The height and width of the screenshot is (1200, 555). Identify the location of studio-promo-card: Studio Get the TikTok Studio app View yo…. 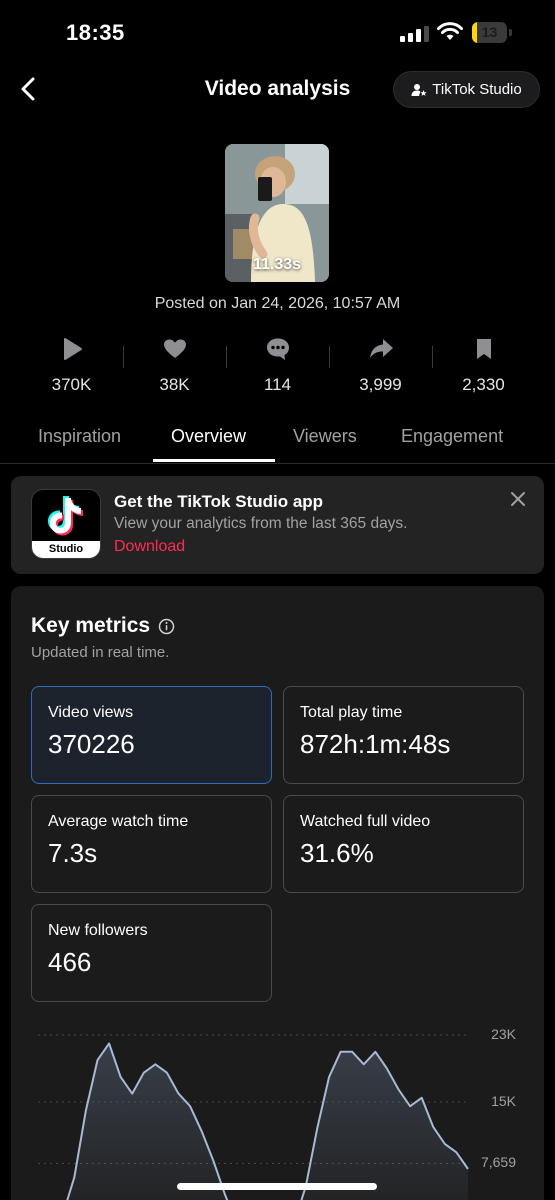
(277, 525).